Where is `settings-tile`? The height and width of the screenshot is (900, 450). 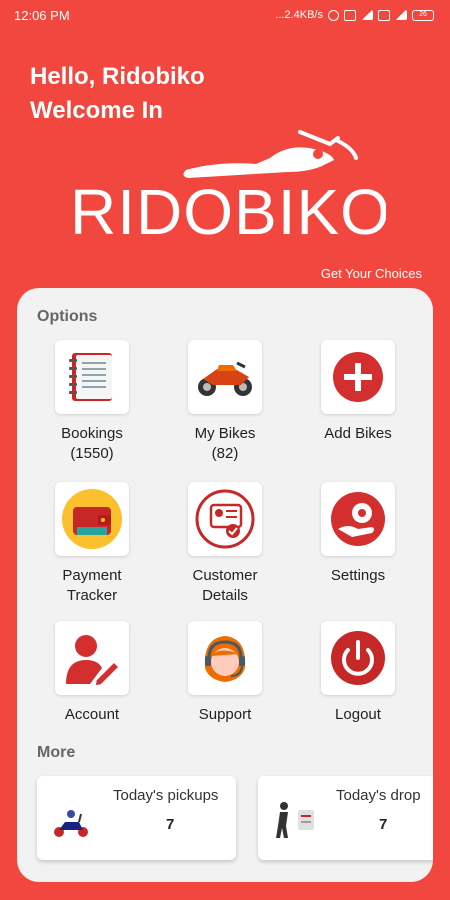
settings-tile is located at coordinates (358, 519).